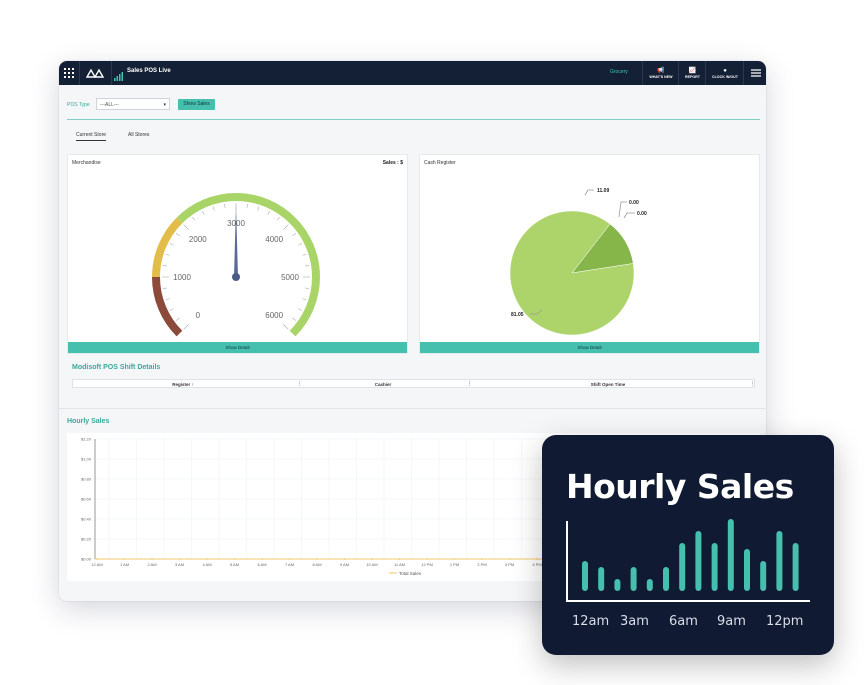 The image size is (864, 685). Describe the element at coordinates (69, 73) in the screenshot. I see `apps-grid-icon` at that location.